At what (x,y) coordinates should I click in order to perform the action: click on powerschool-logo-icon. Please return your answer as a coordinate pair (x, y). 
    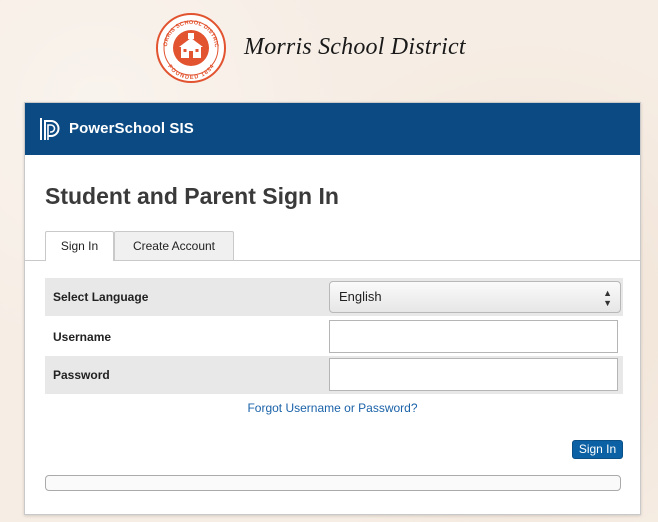
    Looking at the image, I should click on (50, 129).